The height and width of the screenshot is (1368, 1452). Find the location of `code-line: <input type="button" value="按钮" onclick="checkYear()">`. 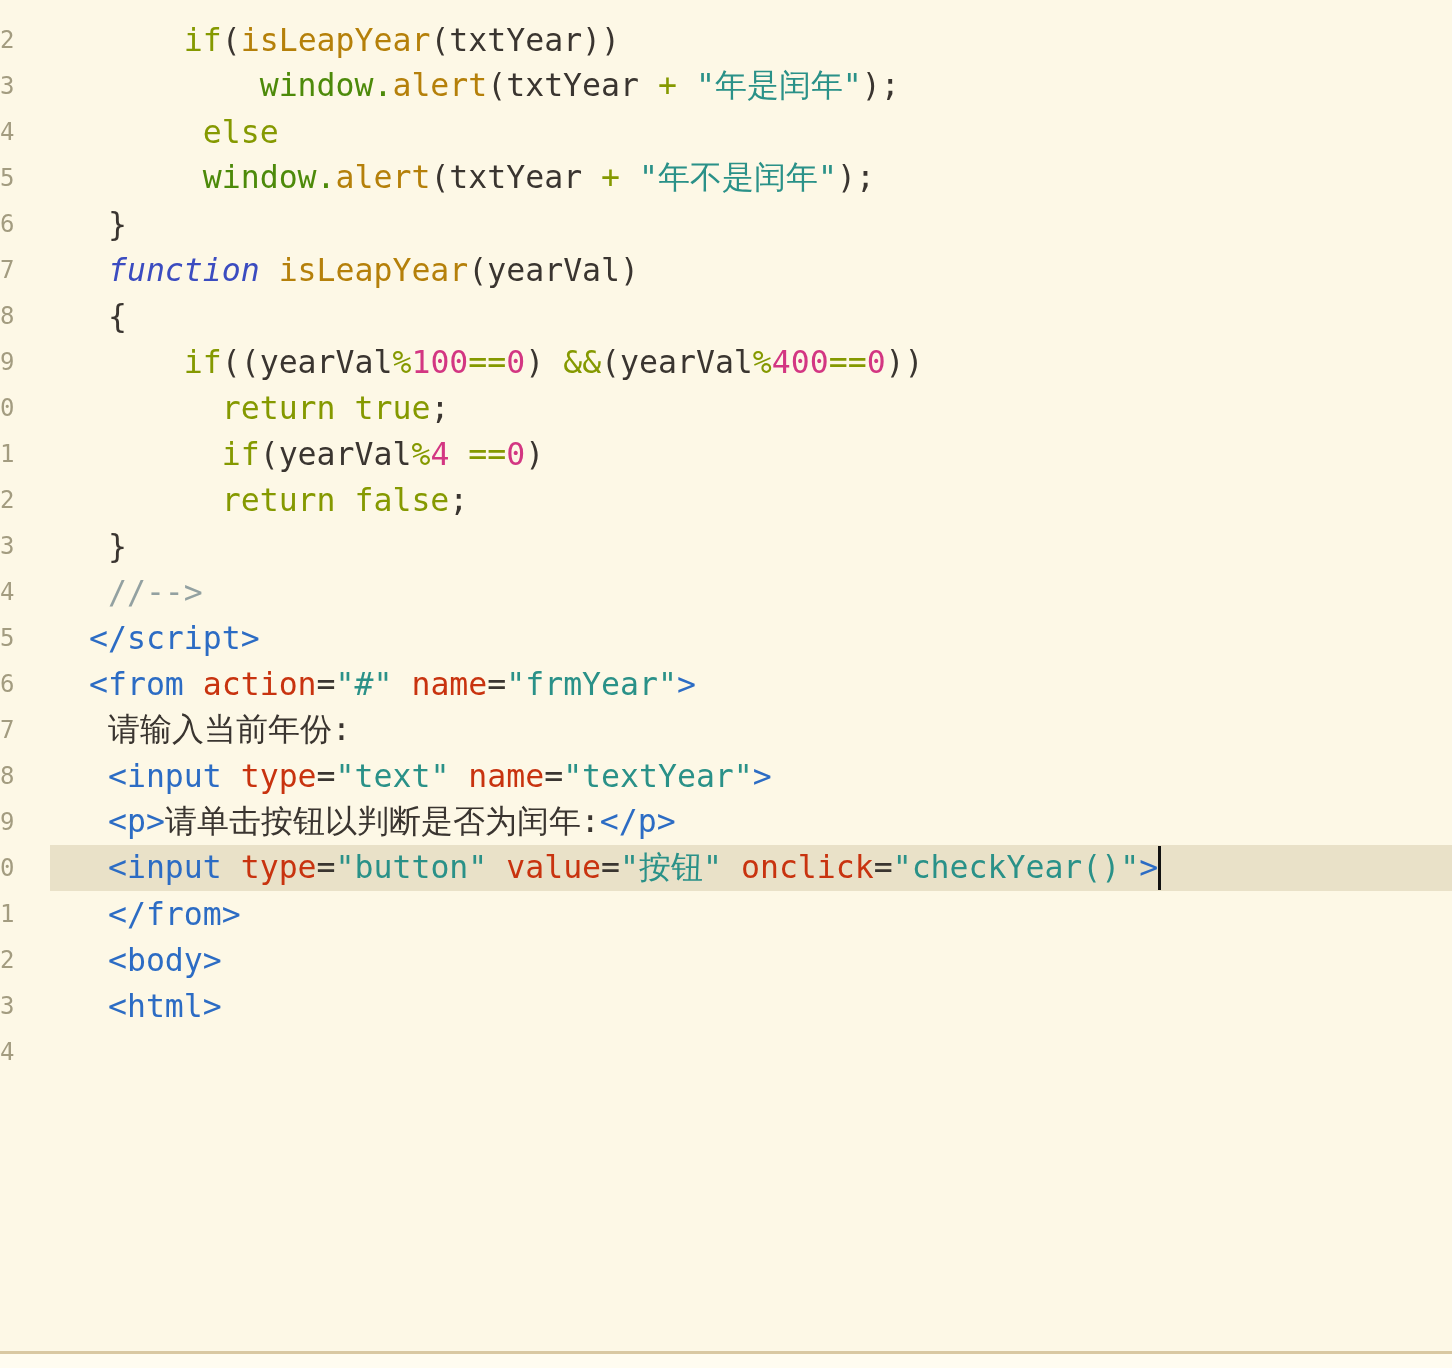

code-line: <input type="button" value="按钮" onclick="checkYear()"> is located at coordinates (632, 867).